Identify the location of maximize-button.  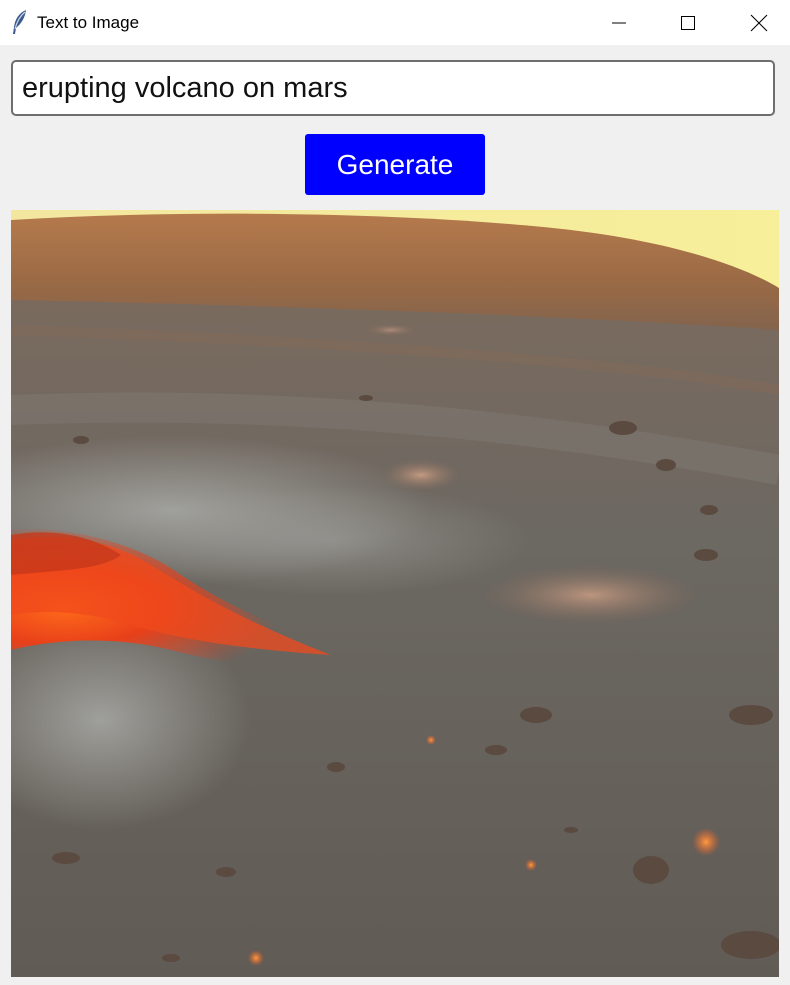
(688, 22).